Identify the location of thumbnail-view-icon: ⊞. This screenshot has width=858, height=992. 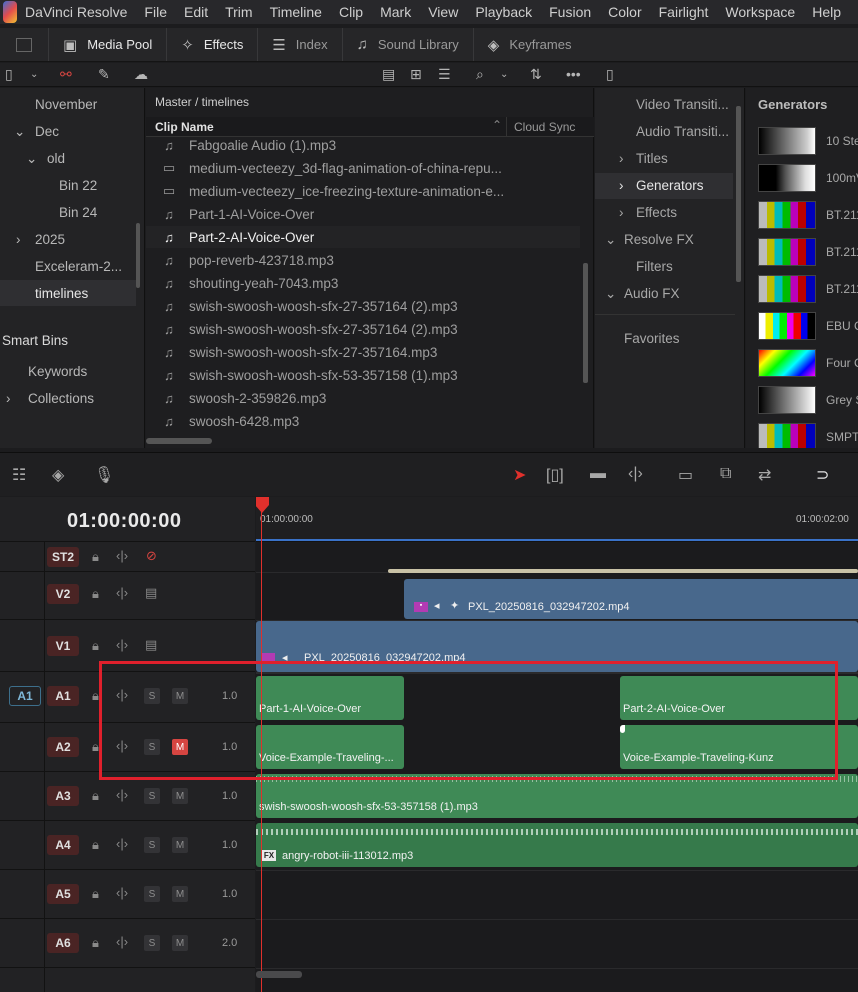
(416, 74).